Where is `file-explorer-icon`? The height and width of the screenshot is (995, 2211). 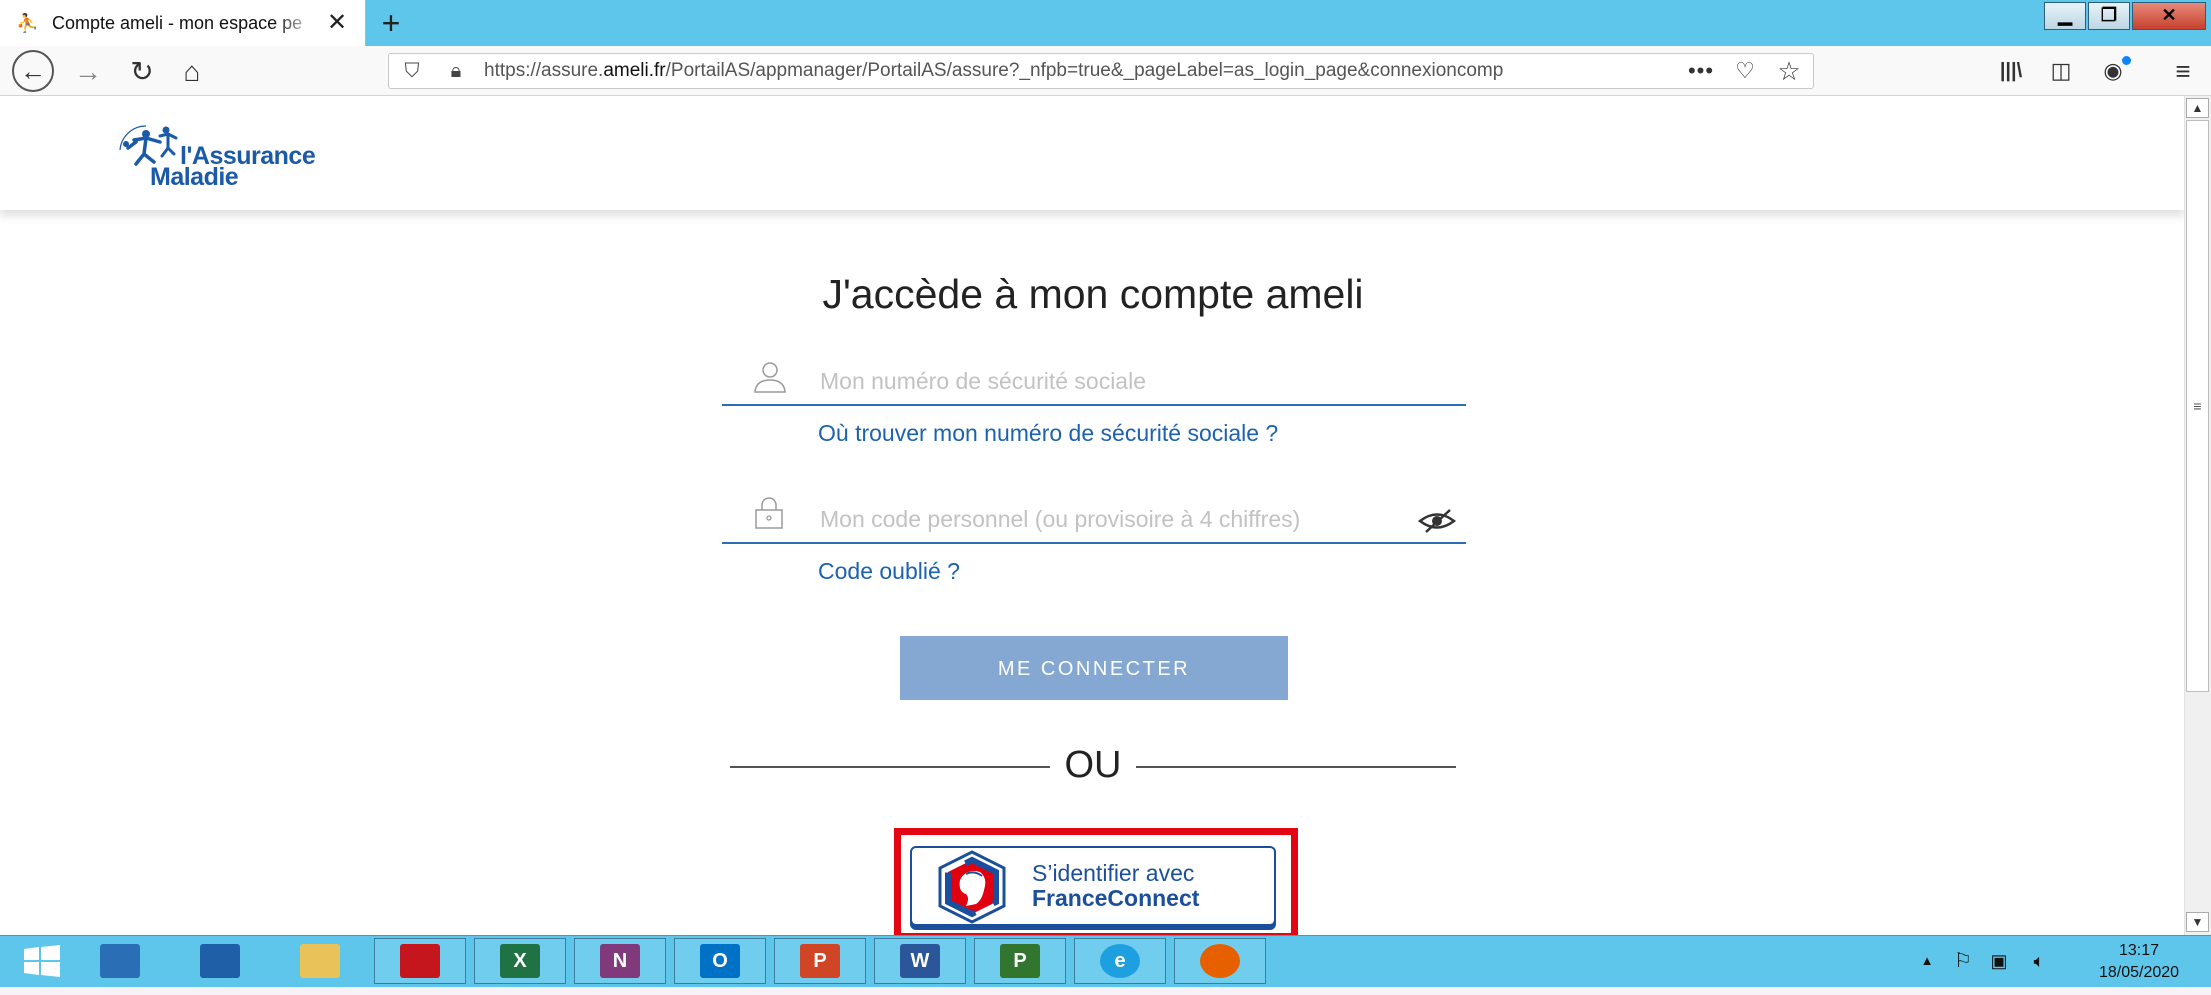
file-explorer-icon is located at coordinates (320, 961).